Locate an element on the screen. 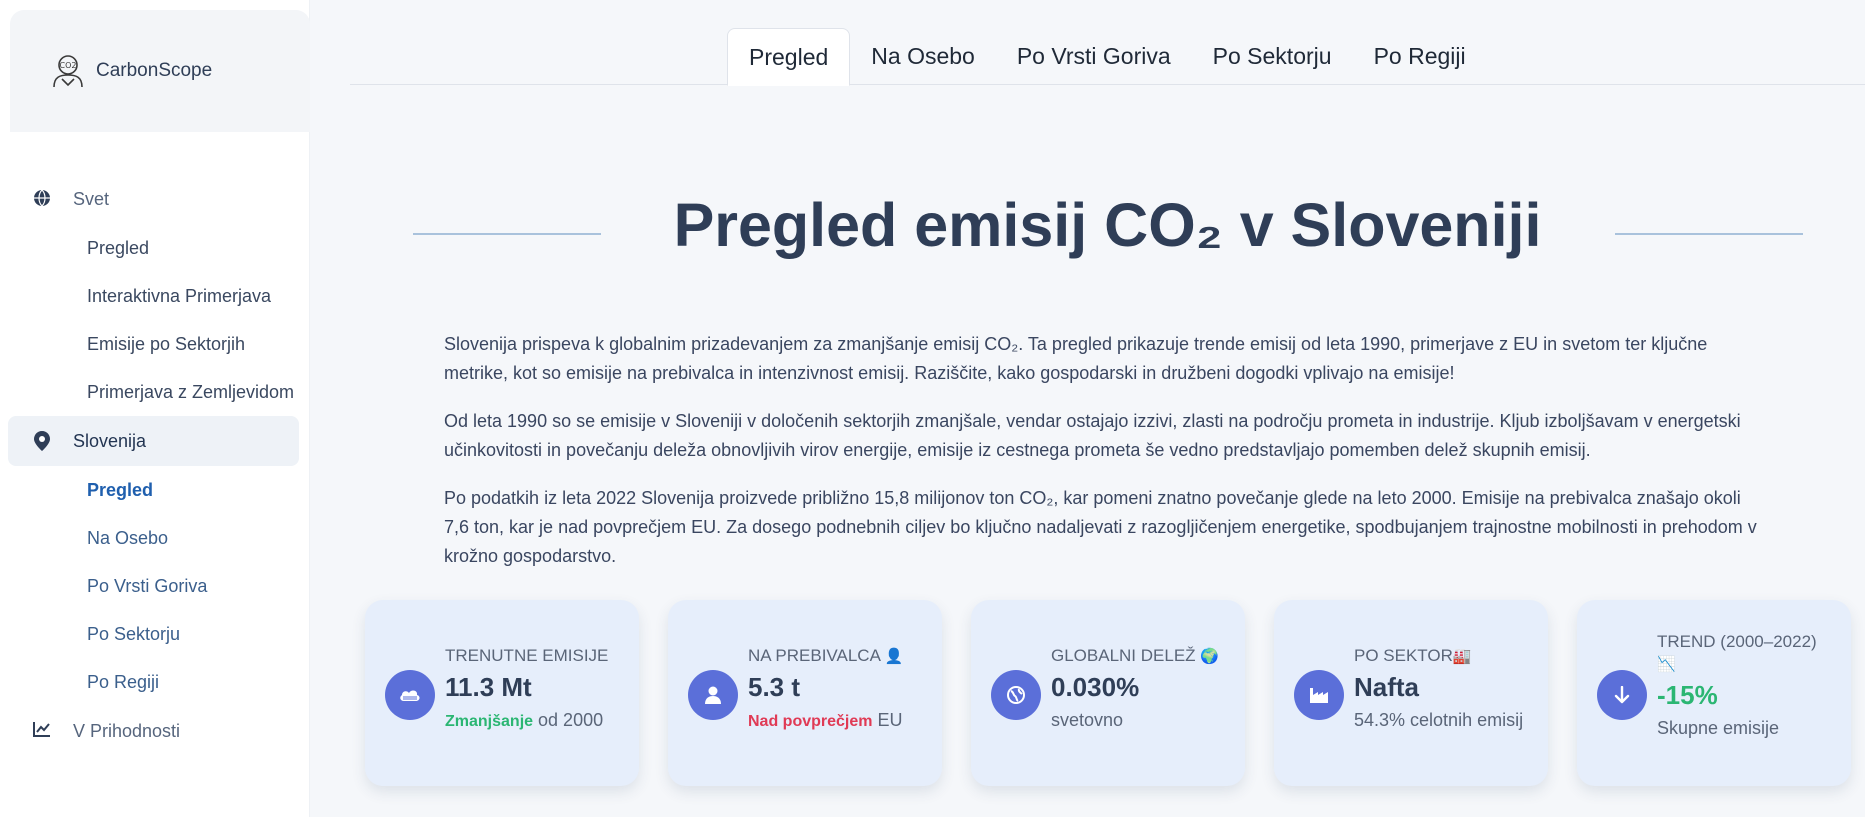  logo-icon: CO2 is located at coordinates (68, 71).